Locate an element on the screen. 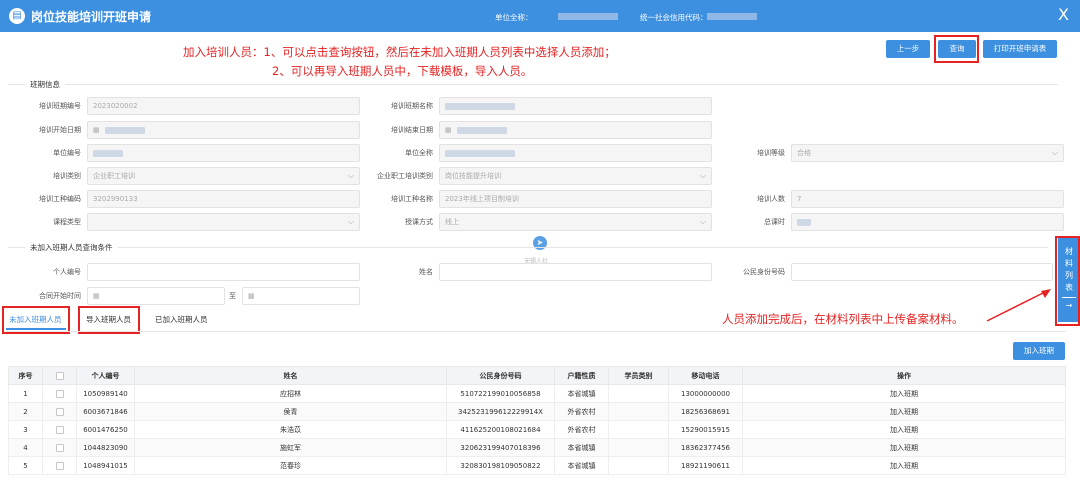 The width and height of the screenshot is (1080, 503). train-count-field: 7 is located at coordinates (927, 199).